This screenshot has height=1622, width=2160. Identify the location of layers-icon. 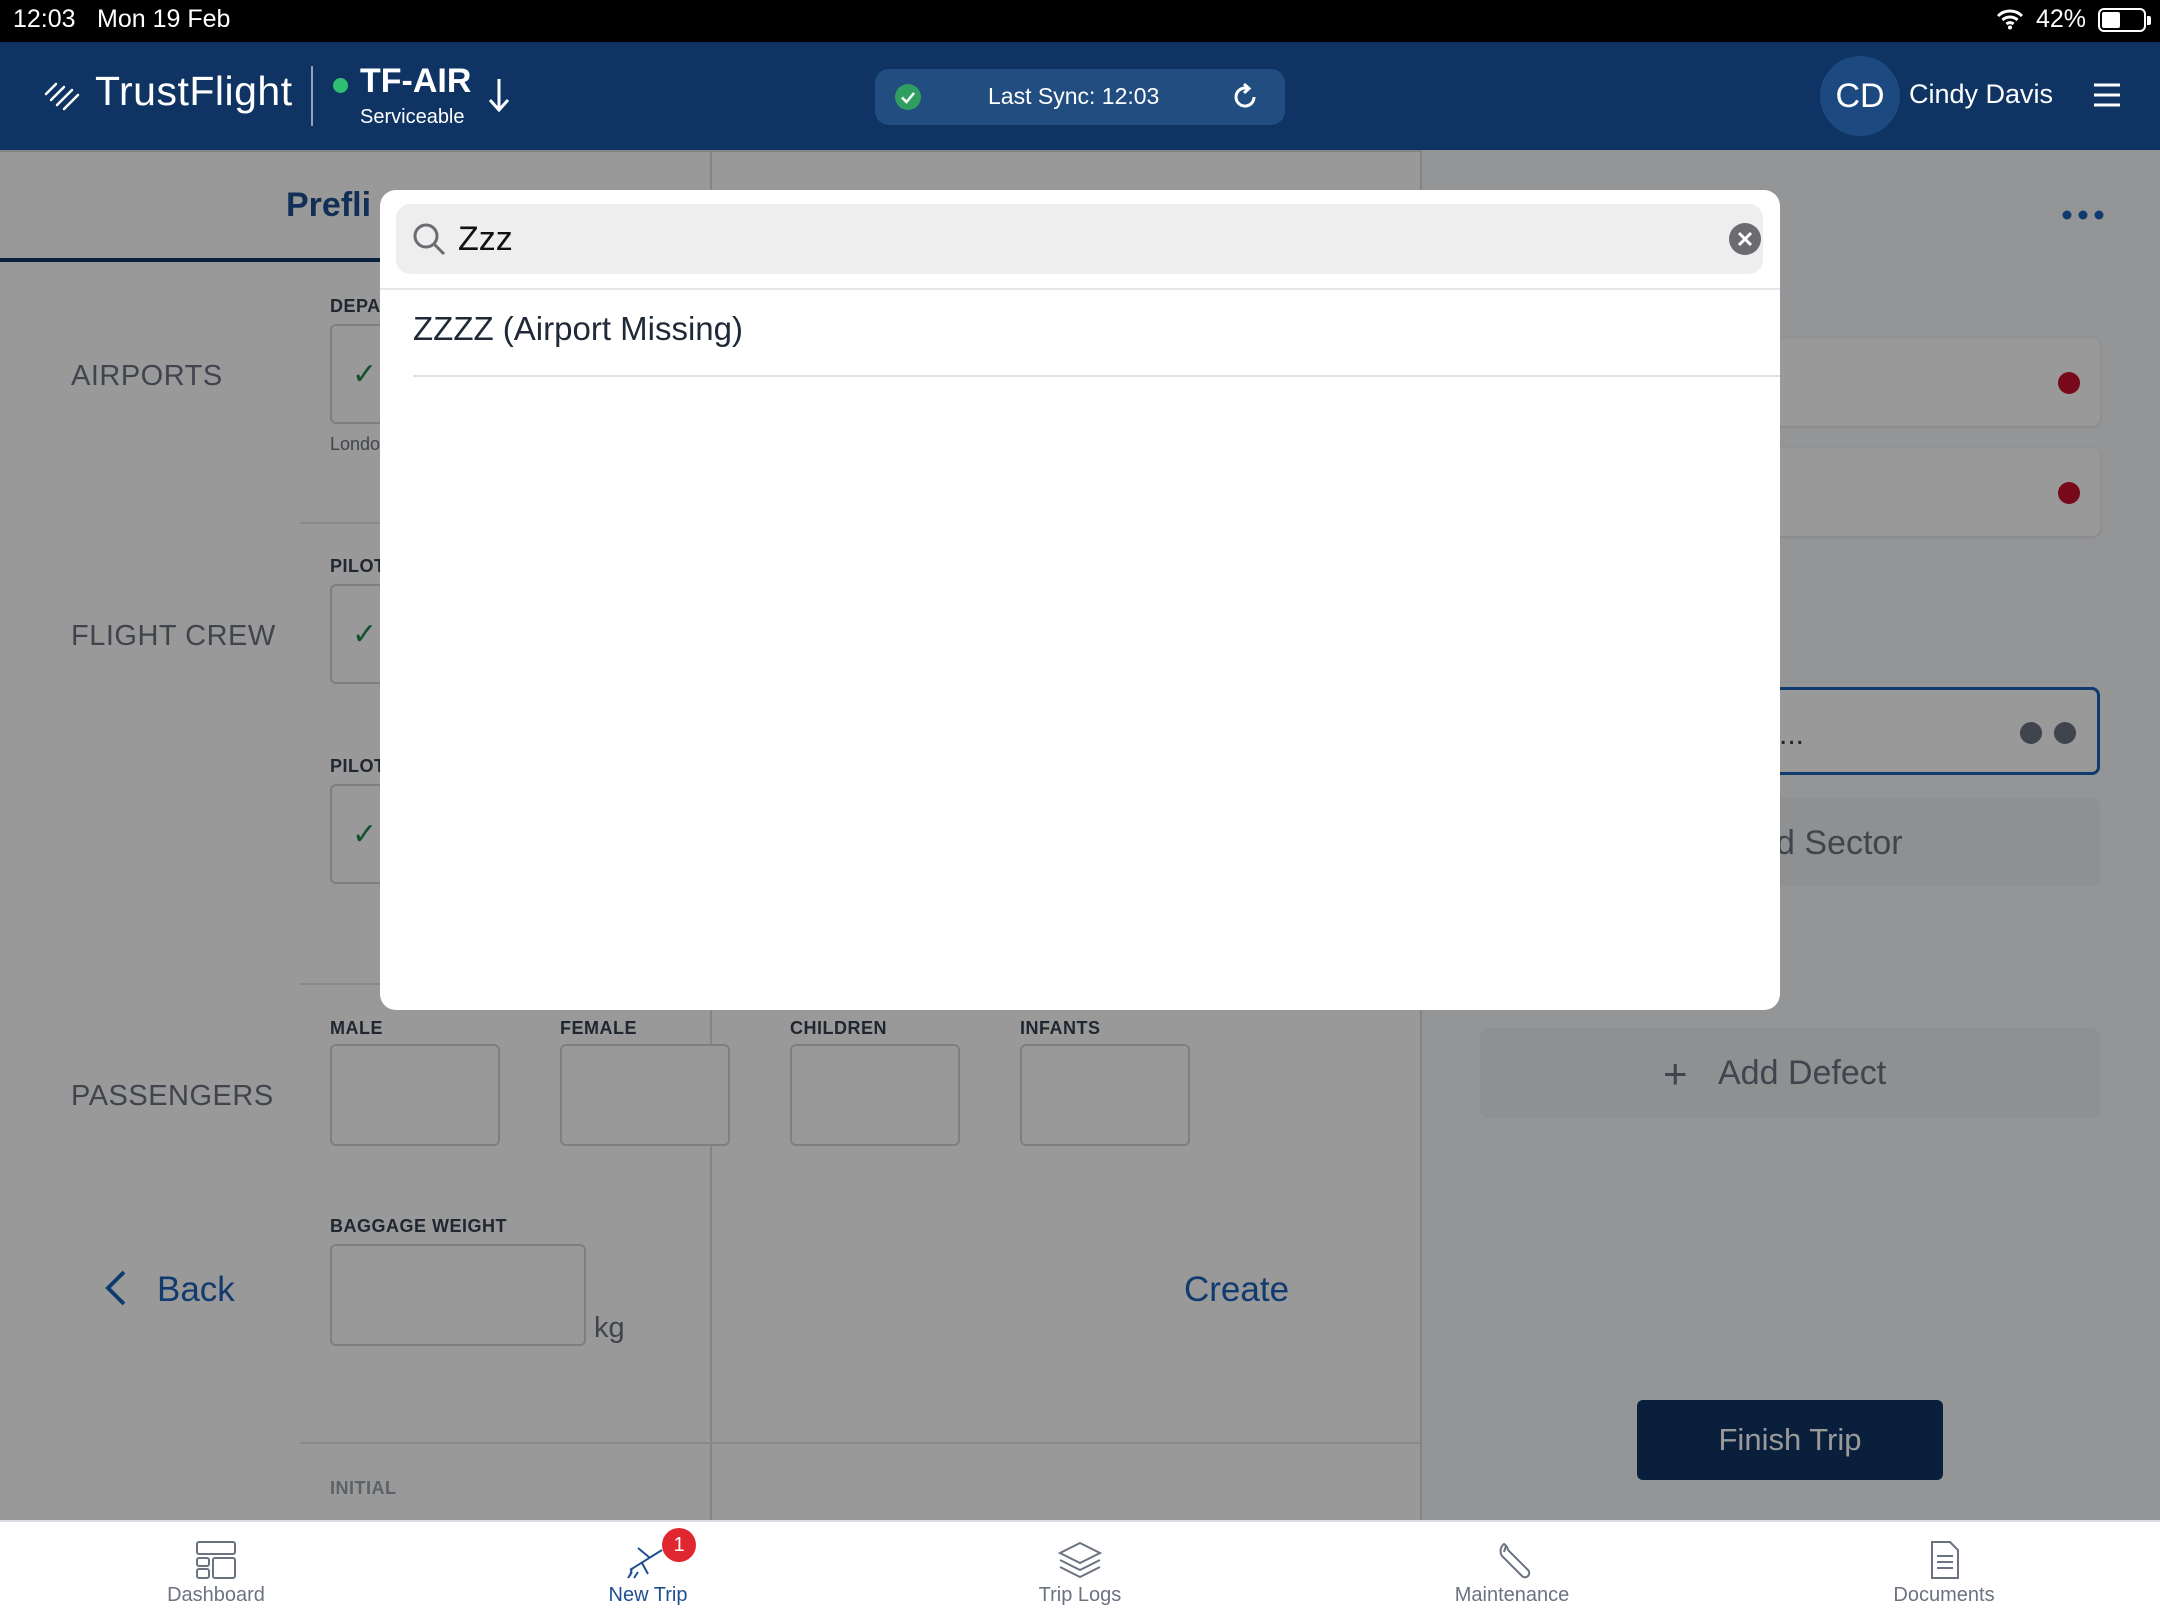
(1080, 1562).